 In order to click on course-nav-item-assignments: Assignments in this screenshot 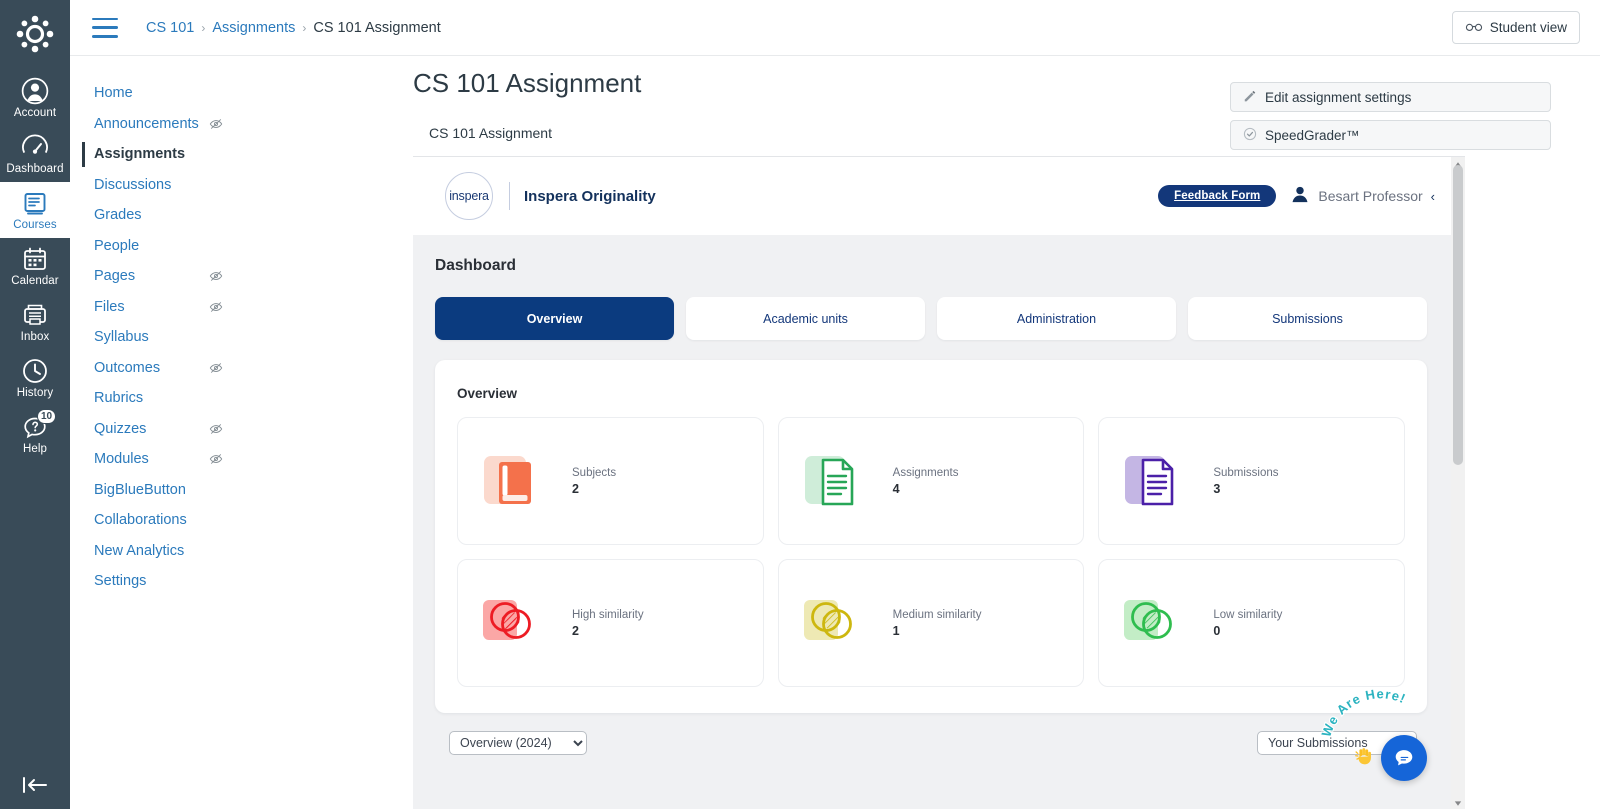, I will do `click(152, 154)`.